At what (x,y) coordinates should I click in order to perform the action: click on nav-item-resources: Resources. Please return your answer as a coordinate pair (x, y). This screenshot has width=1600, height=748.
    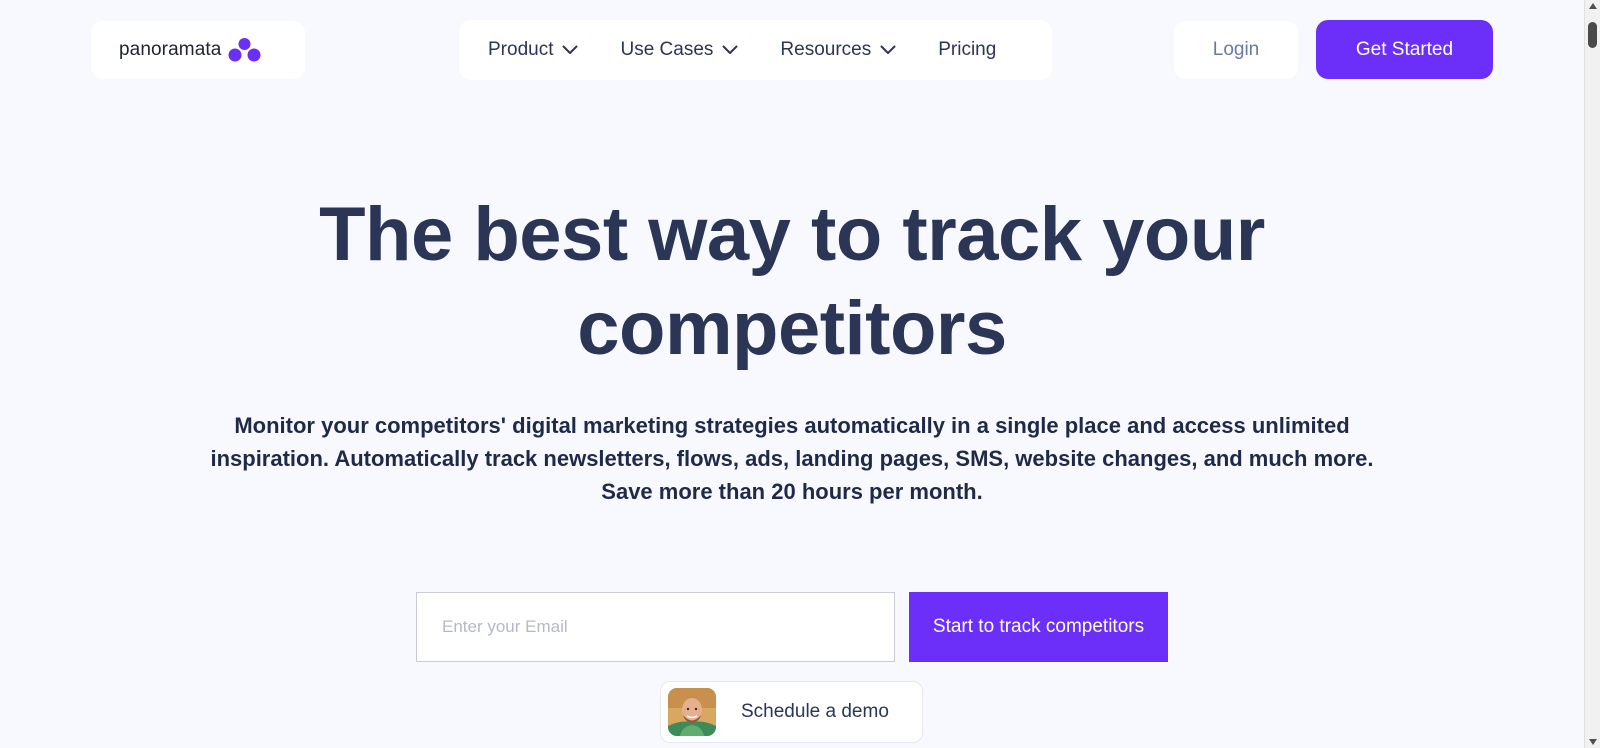
    Looking at the image, I should click on (838, 50).